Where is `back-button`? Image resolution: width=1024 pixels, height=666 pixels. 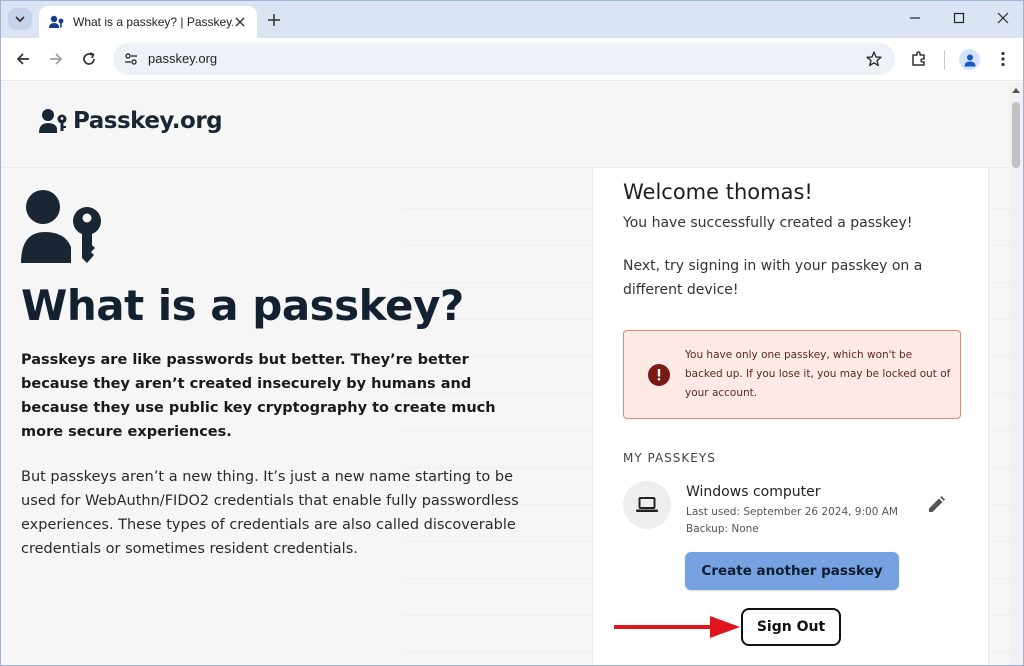
back-button is located at coordinates (23, 59).